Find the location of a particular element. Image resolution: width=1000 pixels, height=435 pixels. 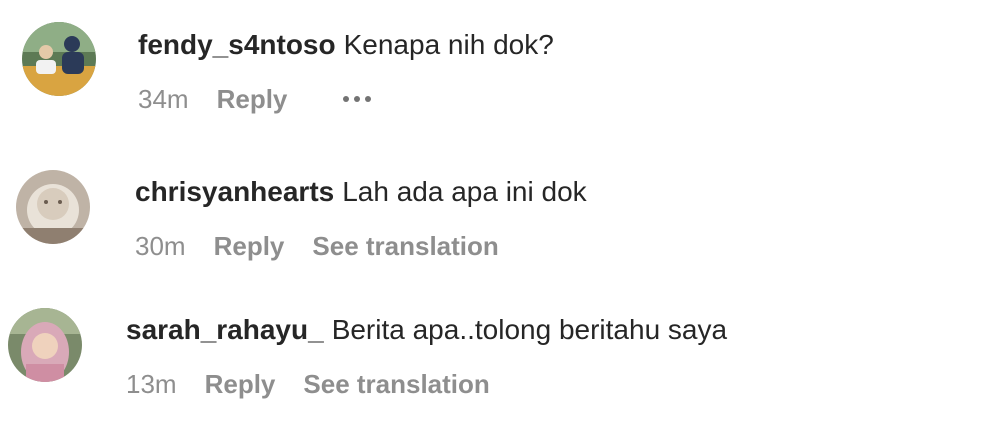

comment-username: sarah_rahayu_ is located at coordinates (225, 329).